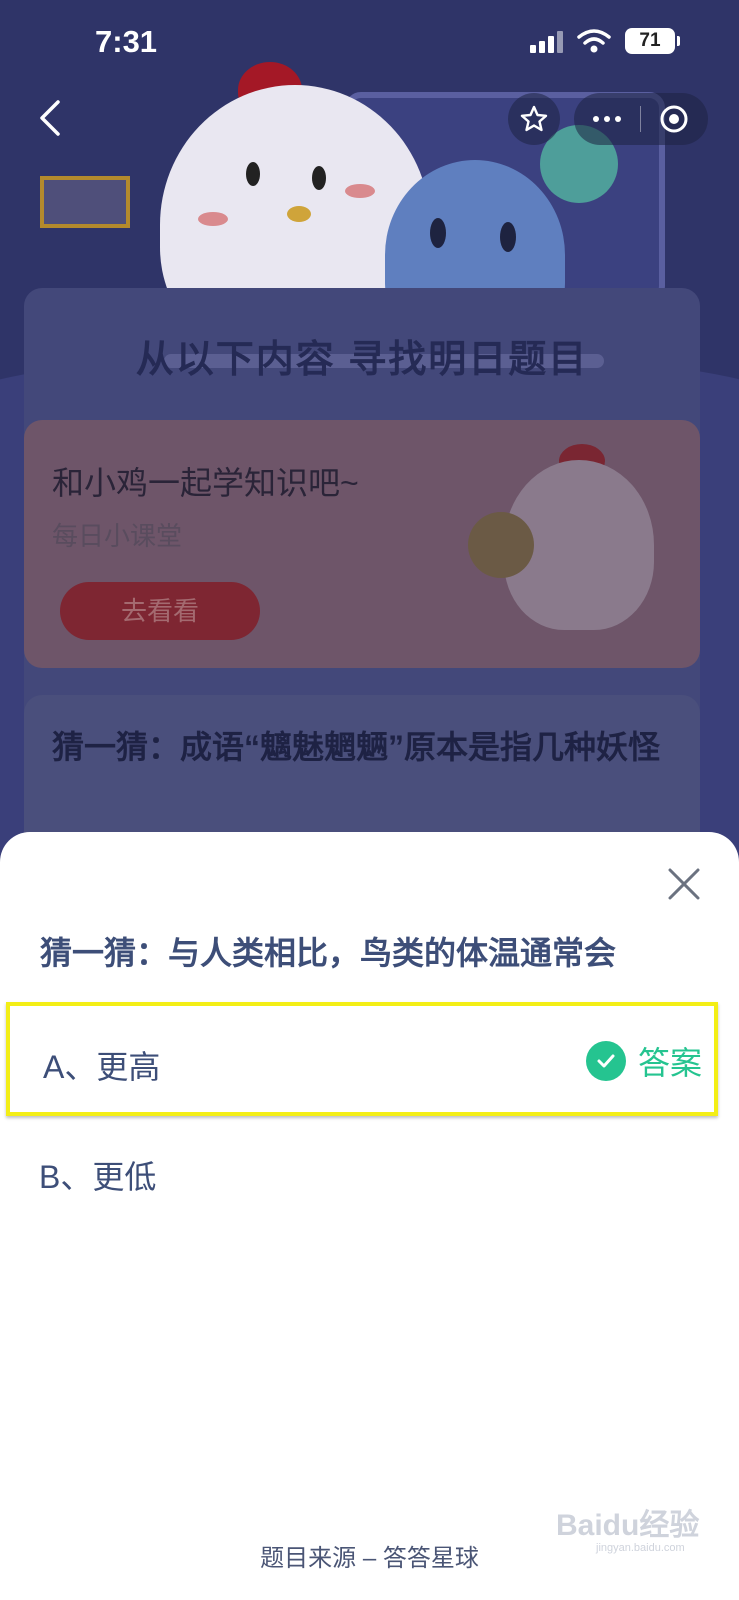  I want to click on option-a-label: A、更高, so click(102, 1067).